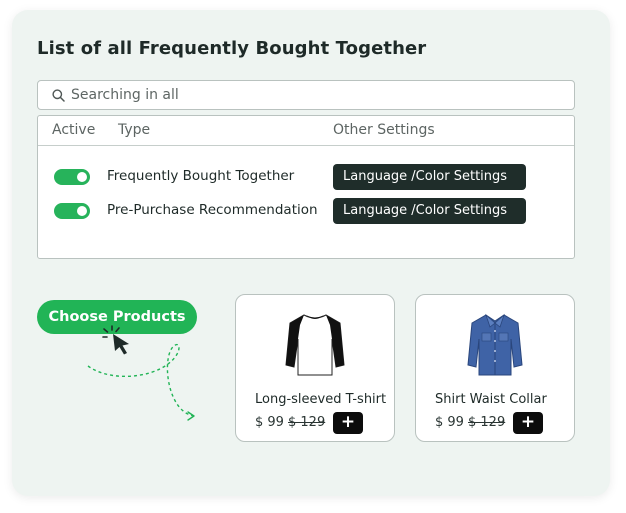  What do you see at coordinates (384, 130) in the screenshot?
I see `header-other-settings: Other Settings` at bounding box center [384, 130].